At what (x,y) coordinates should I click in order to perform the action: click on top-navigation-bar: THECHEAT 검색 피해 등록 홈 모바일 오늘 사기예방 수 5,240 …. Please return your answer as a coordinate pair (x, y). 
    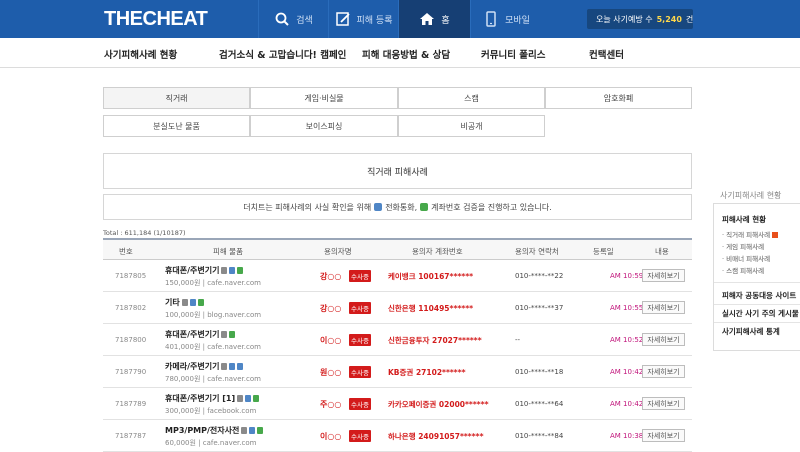
    Looking at the image, I should click on (400, 19).